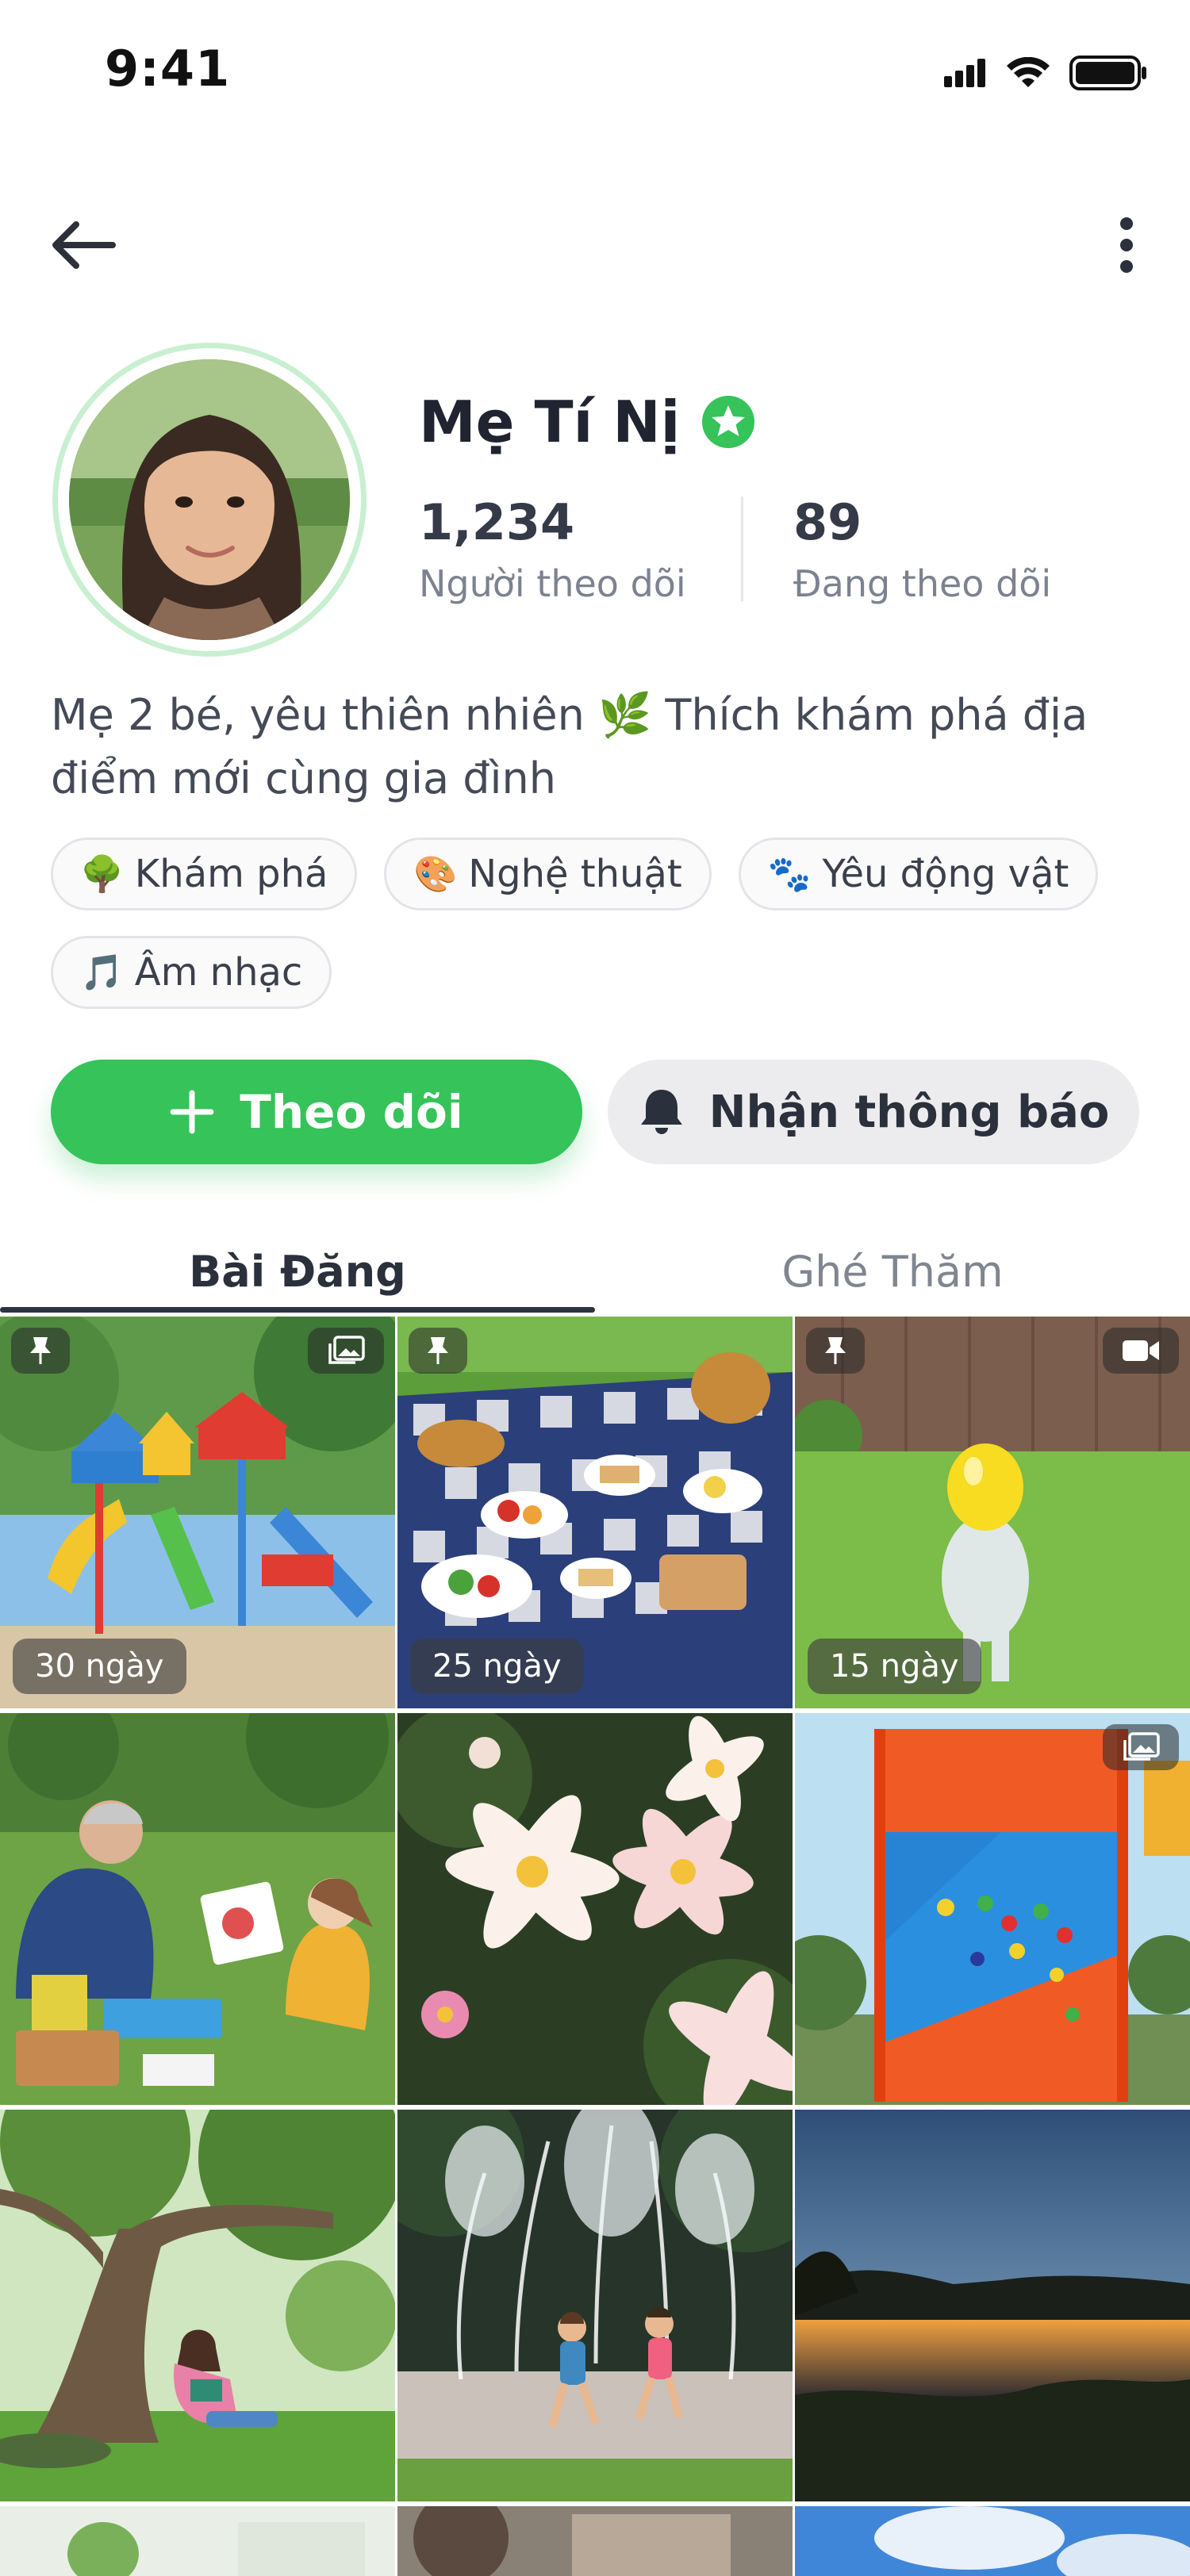  Describe the element at coordinates (550, 422) in the screenshot. I see `profile-name-text: Mẹ Tí Nị` at that location.